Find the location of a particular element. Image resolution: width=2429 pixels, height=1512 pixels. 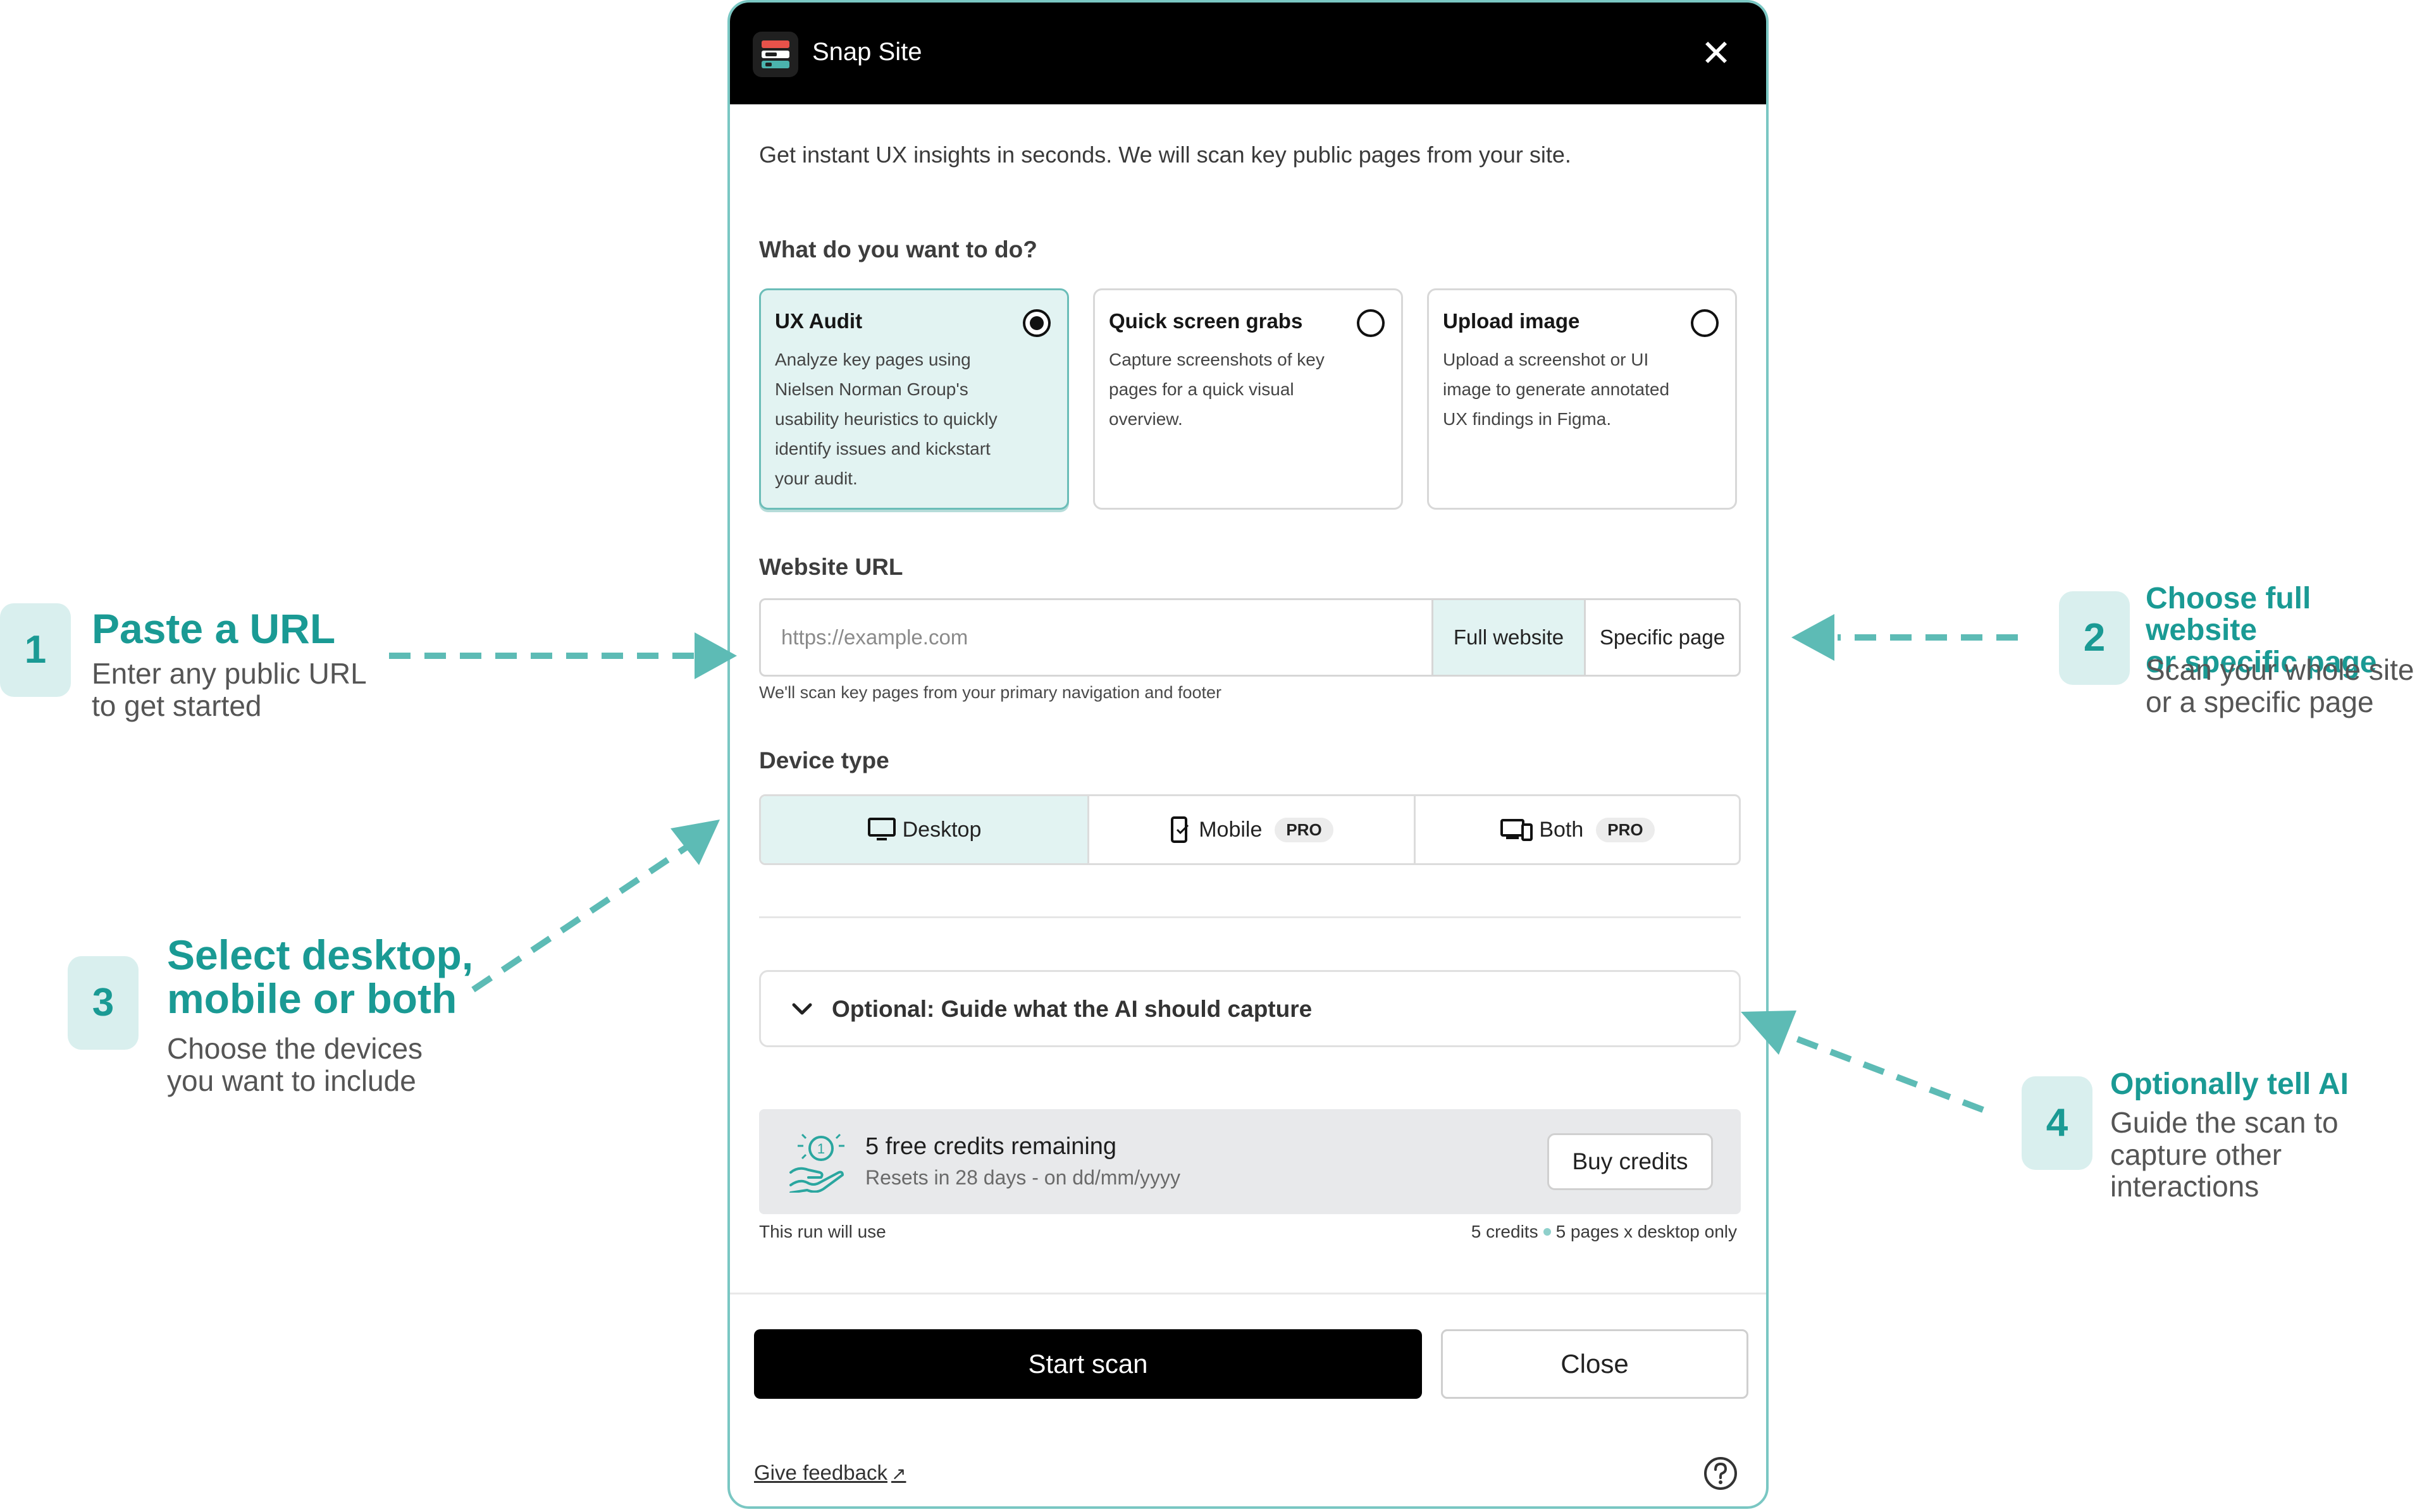

callout-sub-line: Guide the scan to is located at coordinates (2224, 1122).